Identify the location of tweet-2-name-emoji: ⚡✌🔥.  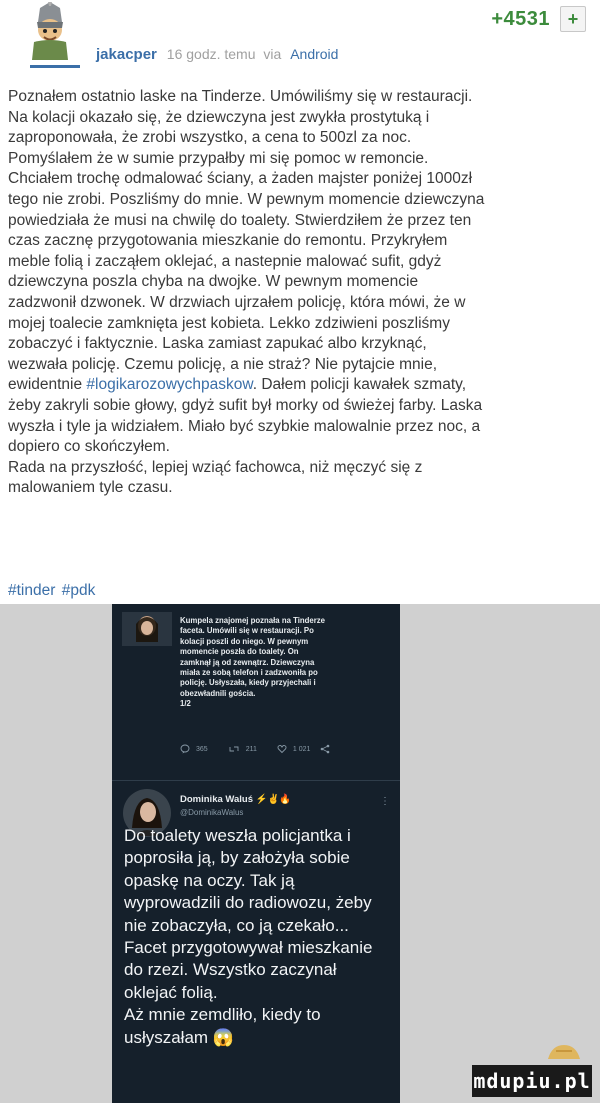
(273, 799).